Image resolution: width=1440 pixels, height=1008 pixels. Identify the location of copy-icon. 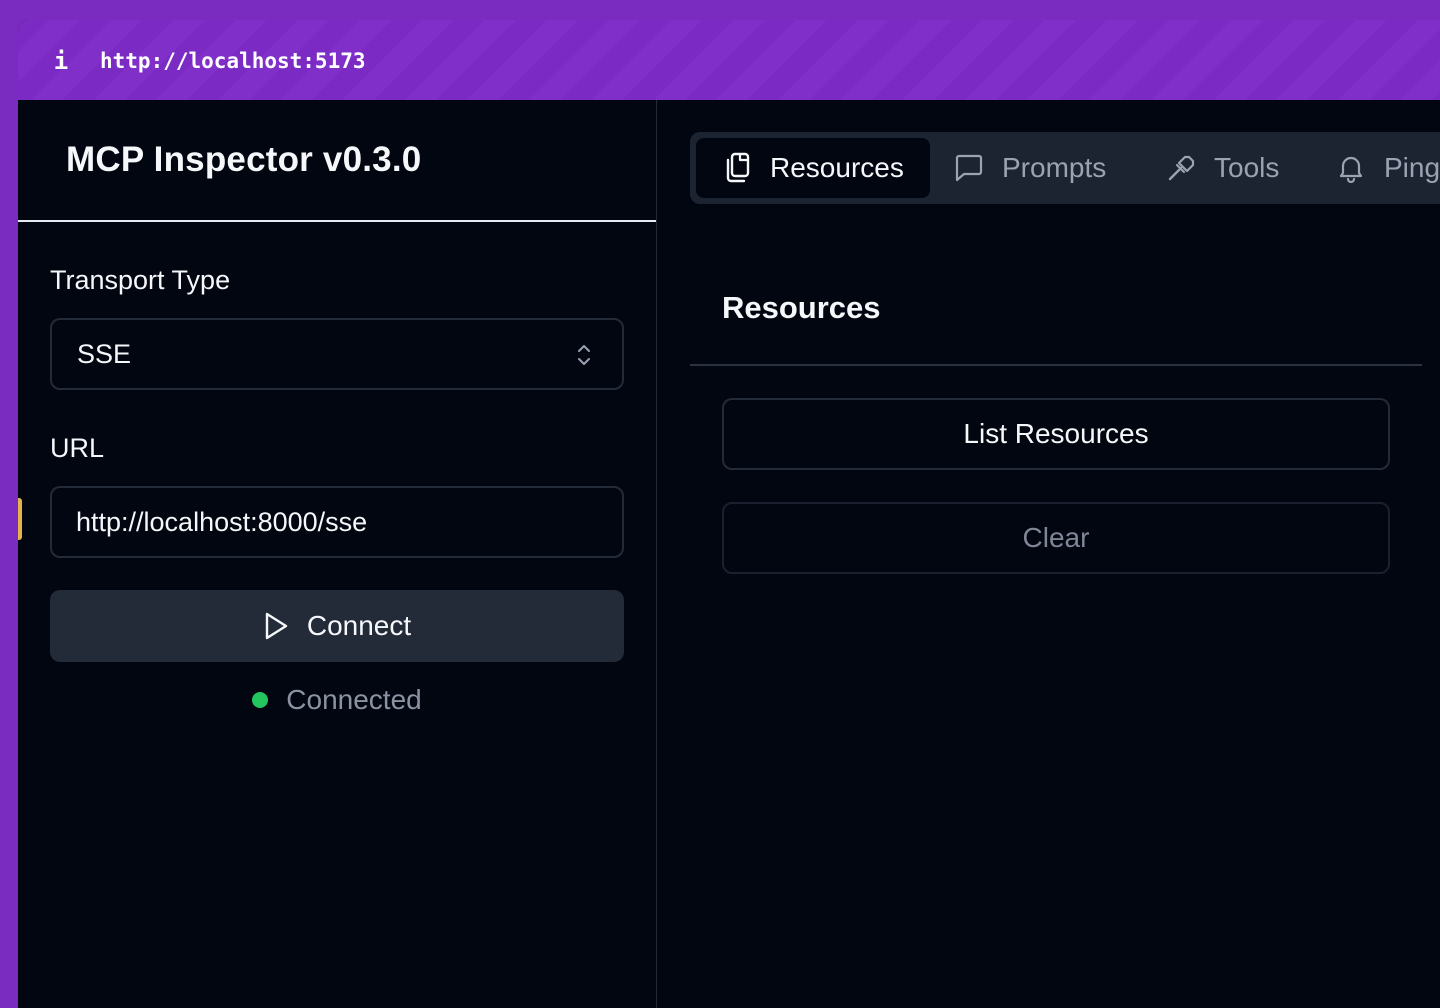
(738, 167).